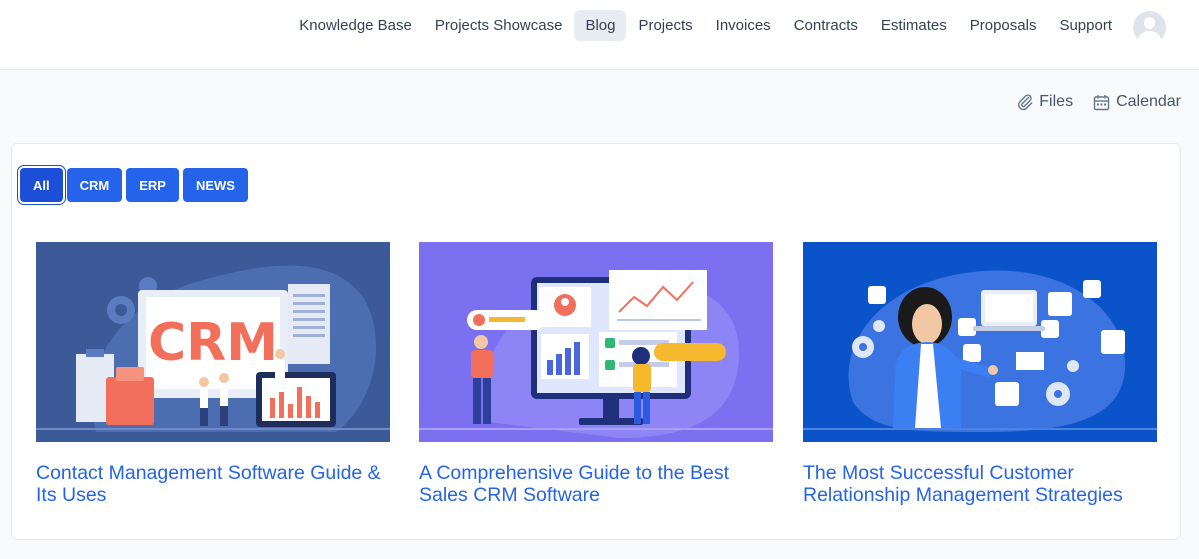 This screenshot has width=1199, height=559. What do you see at coordinates (1101, 102) in the screenshot?
I see `calendar-icon` at bounding box center [1101, 102].